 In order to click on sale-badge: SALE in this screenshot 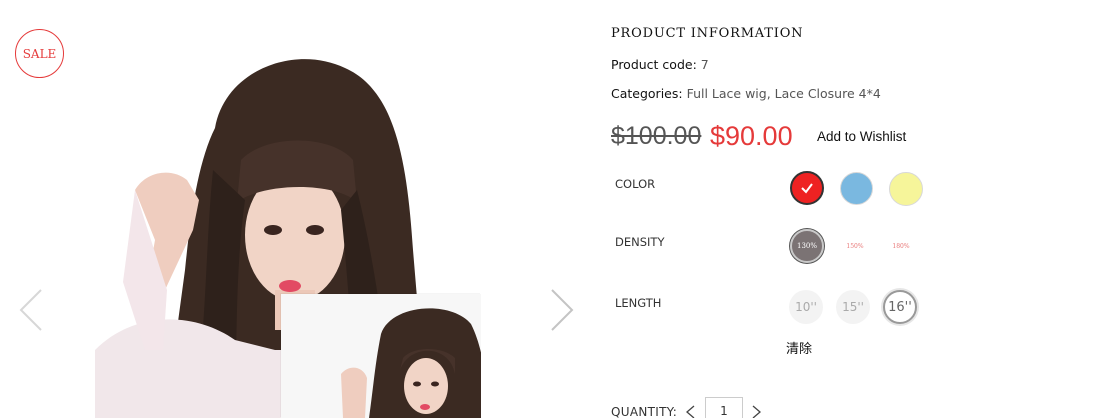, I will do `click(39, 53)`.